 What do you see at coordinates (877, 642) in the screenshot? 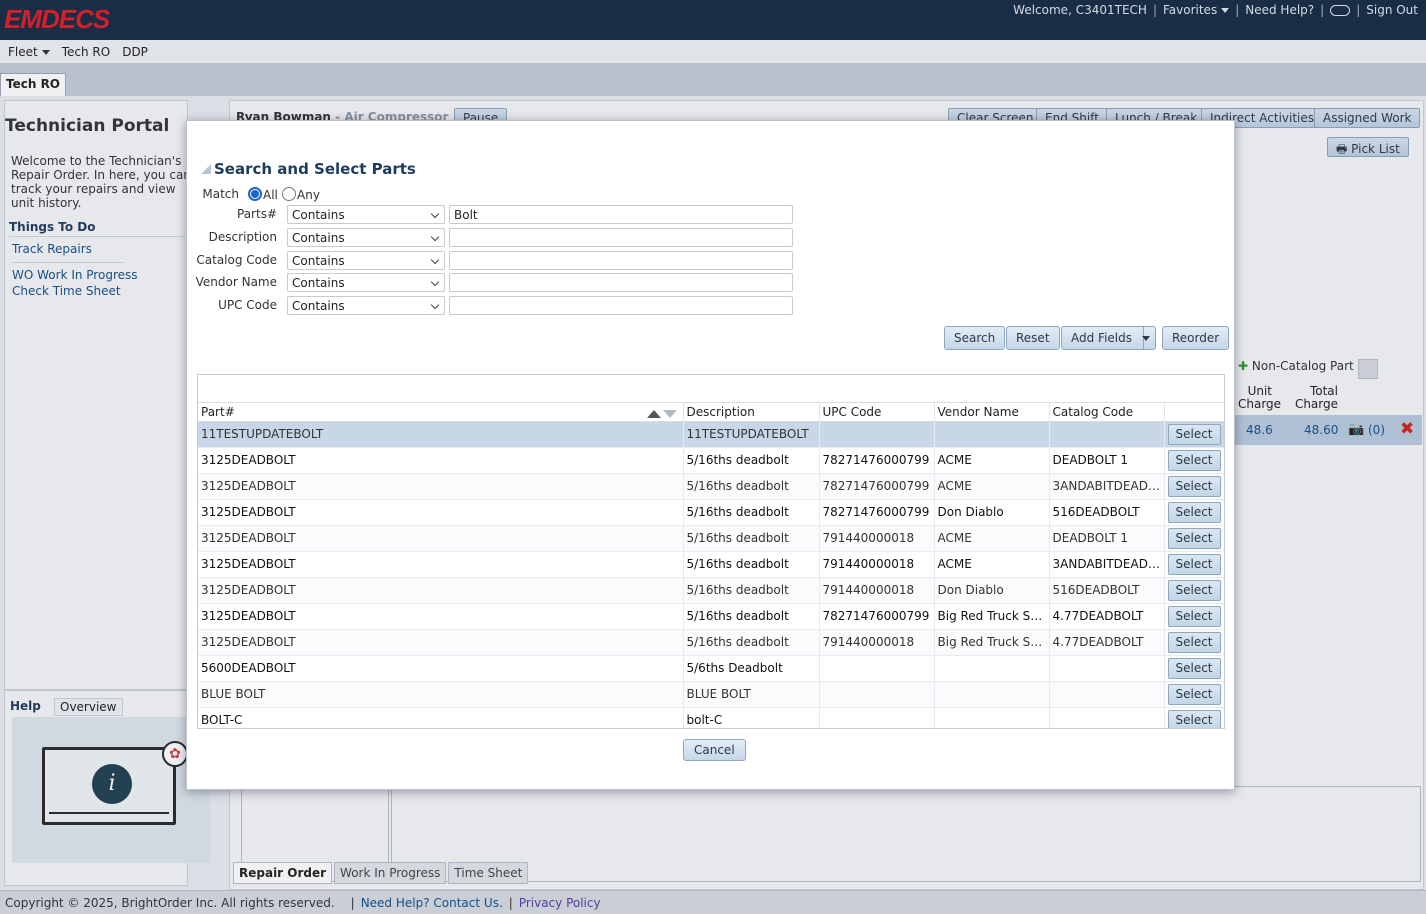
I see `table-cell: 791440000018` at bounding box center [877, 642].